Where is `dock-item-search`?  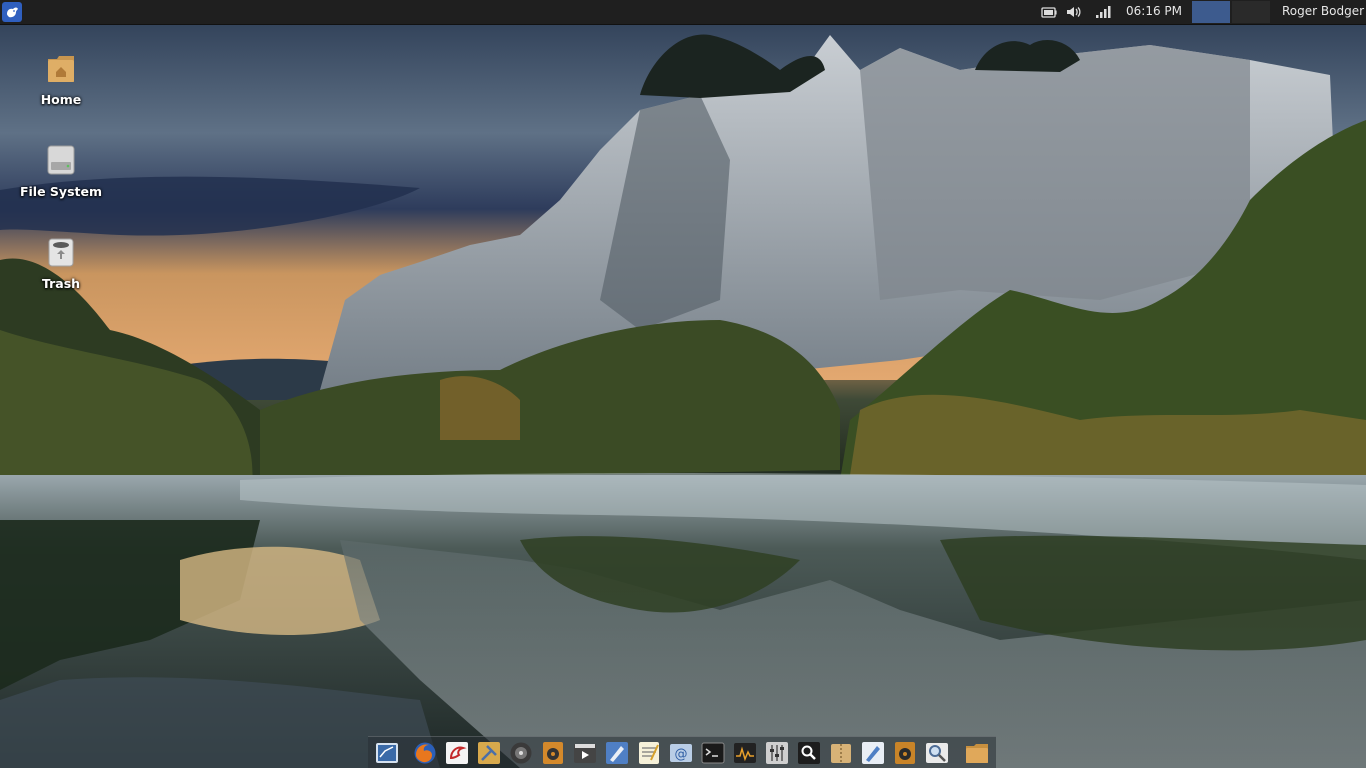
dock-item-search is located at coordinates (809, 753).